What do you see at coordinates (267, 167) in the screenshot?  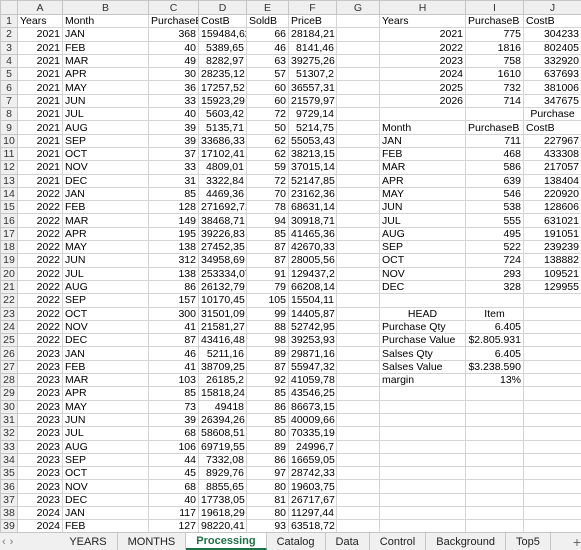 I see `cell-e12: 59` at bounding box center [267, 167].